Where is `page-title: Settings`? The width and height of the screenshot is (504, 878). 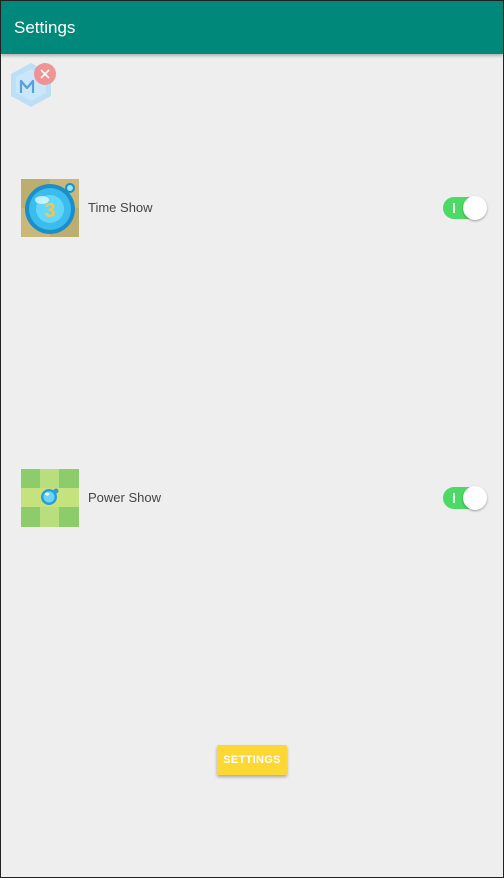
page-title: Settings is located at coordinates (45, 27).